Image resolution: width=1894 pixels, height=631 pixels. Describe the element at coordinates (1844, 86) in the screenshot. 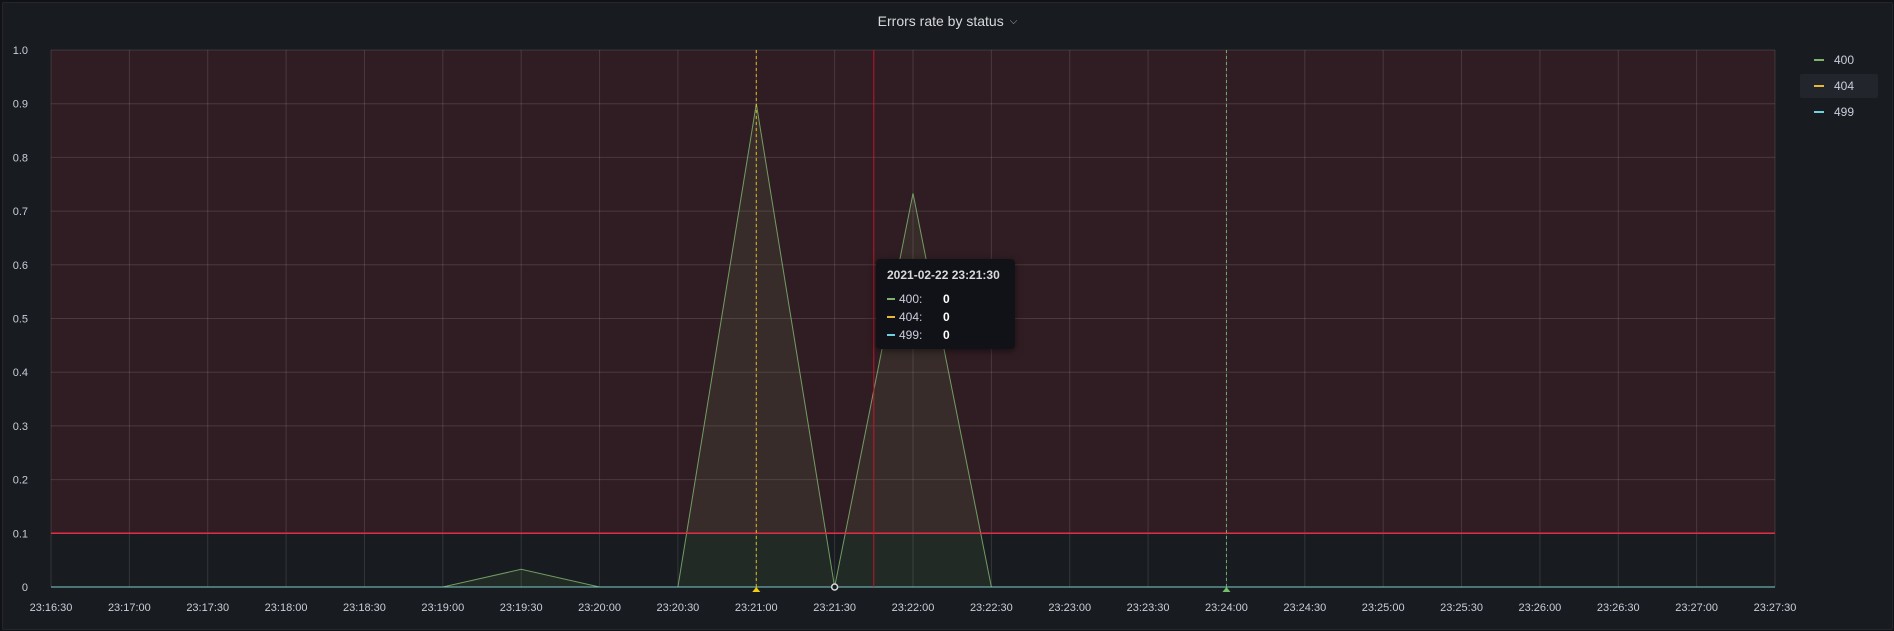

I see `legend-label: 404` at that location.